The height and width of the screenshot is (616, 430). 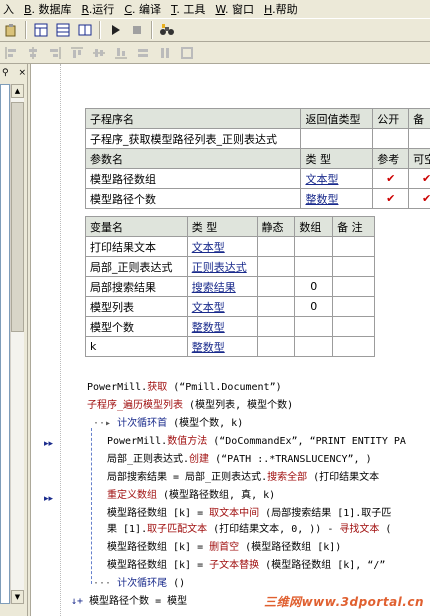 What do you see at coordinates (139, 584) in the screenshot?
I see `code-line-loop-end: ··· 计次循环尾 ()` at bounding box center [139, 584].